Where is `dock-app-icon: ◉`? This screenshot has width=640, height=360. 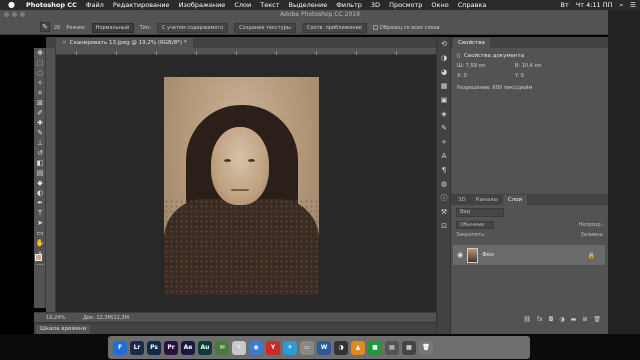 dock-app-icon: ◉ is located at coordinates (256, 347).